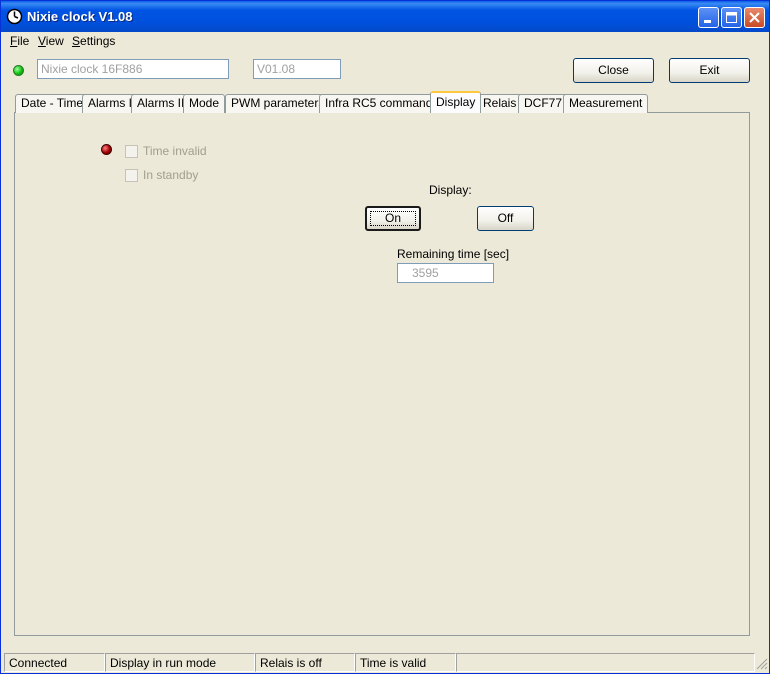 The image size is (770, 674). Describe the element at coordinates (708, 17) in the screenshot. I see `minimize-button` at that location.